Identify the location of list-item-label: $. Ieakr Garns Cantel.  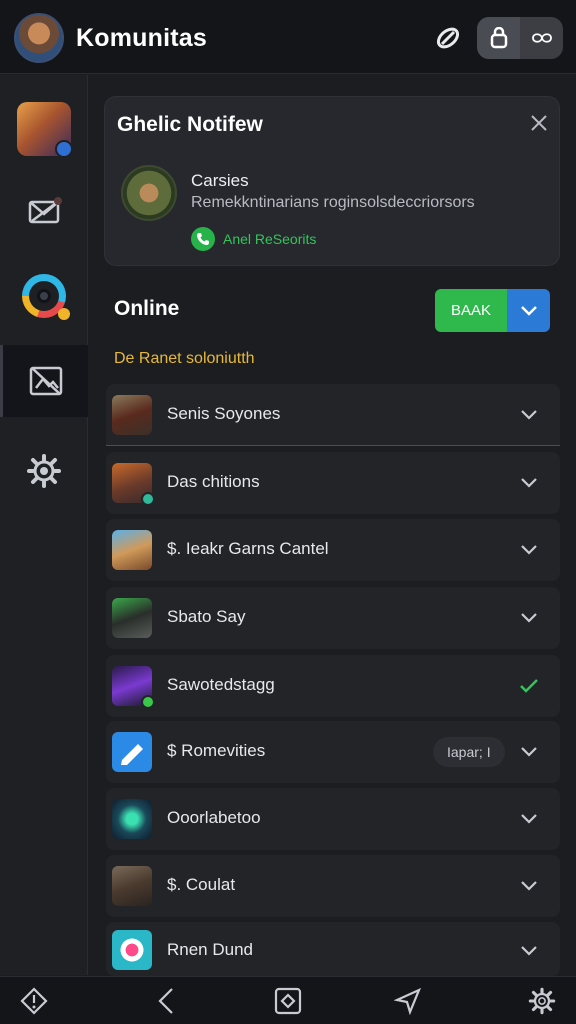
(248, 548).